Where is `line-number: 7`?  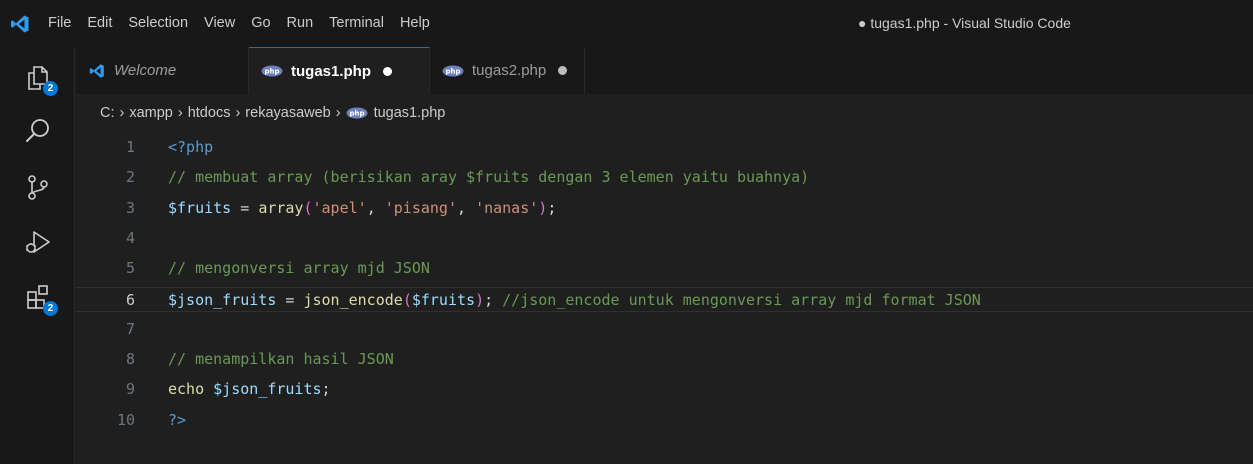
line-number: 7 is located at coordinates (130, 328).